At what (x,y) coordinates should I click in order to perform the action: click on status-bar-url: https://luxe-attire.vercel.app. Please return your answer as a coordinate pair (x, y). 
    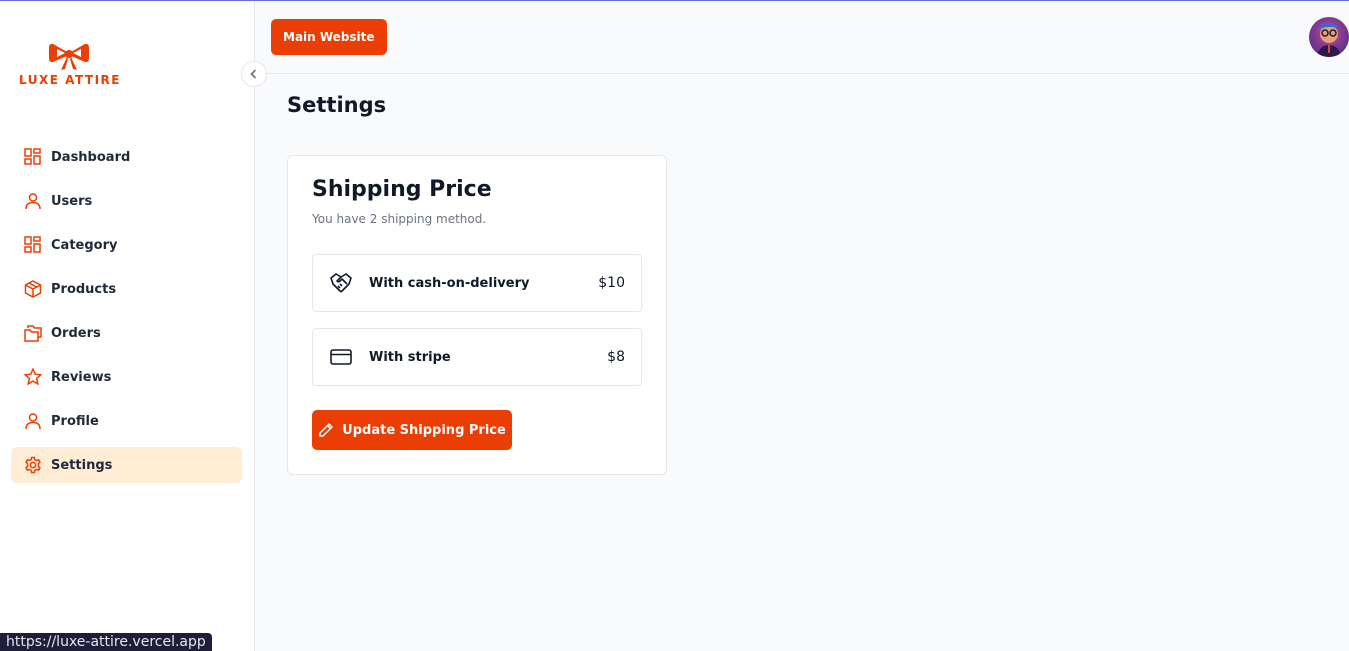
    Looking at the image, I should click on (106, 642).